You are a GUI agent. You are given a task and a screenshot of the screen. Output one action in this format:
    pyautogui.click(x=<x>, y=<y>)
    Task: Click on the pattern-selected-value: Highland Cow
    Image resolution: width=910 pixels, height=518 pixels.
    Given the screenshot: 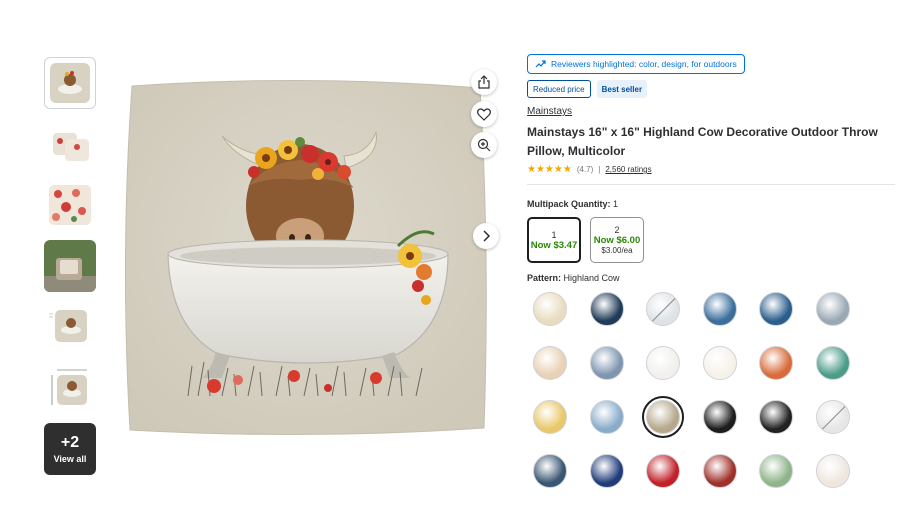 What is the action you would take?
    pyautogui.click(x=591, y=278)
    